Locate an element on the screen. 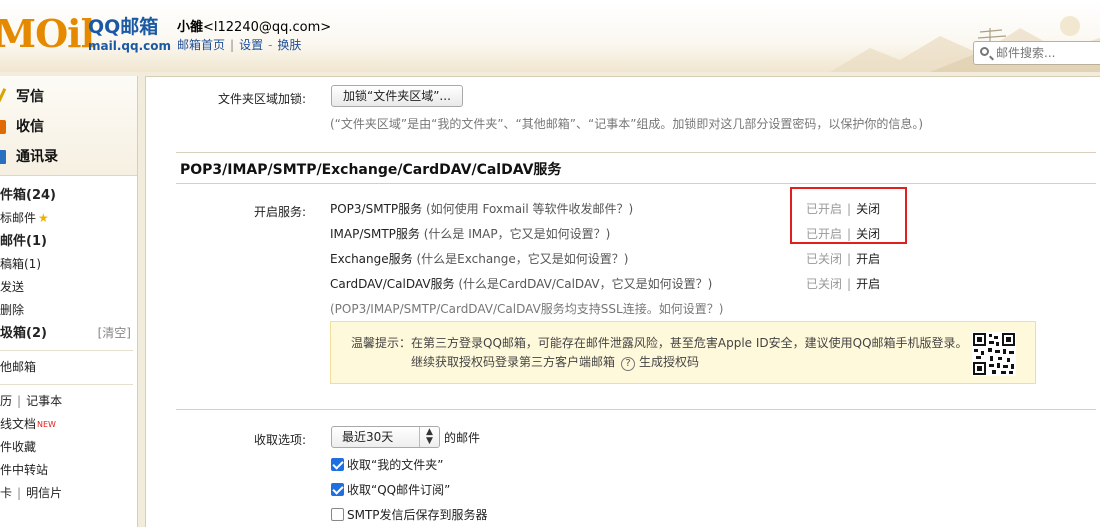 The height and width of the screenshot is (527, 1100). user-email: <l12240@qq.com> is located at coordinates (267, 27).